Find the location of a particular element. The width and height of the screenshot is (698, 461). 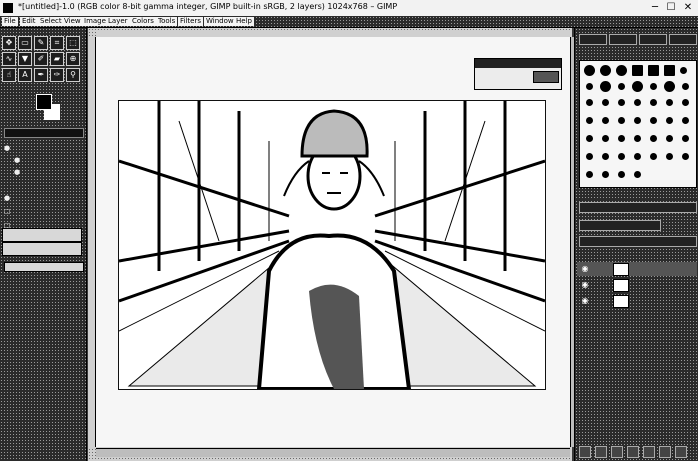

foreground-color-swatch is located at coordinates (44, 102).